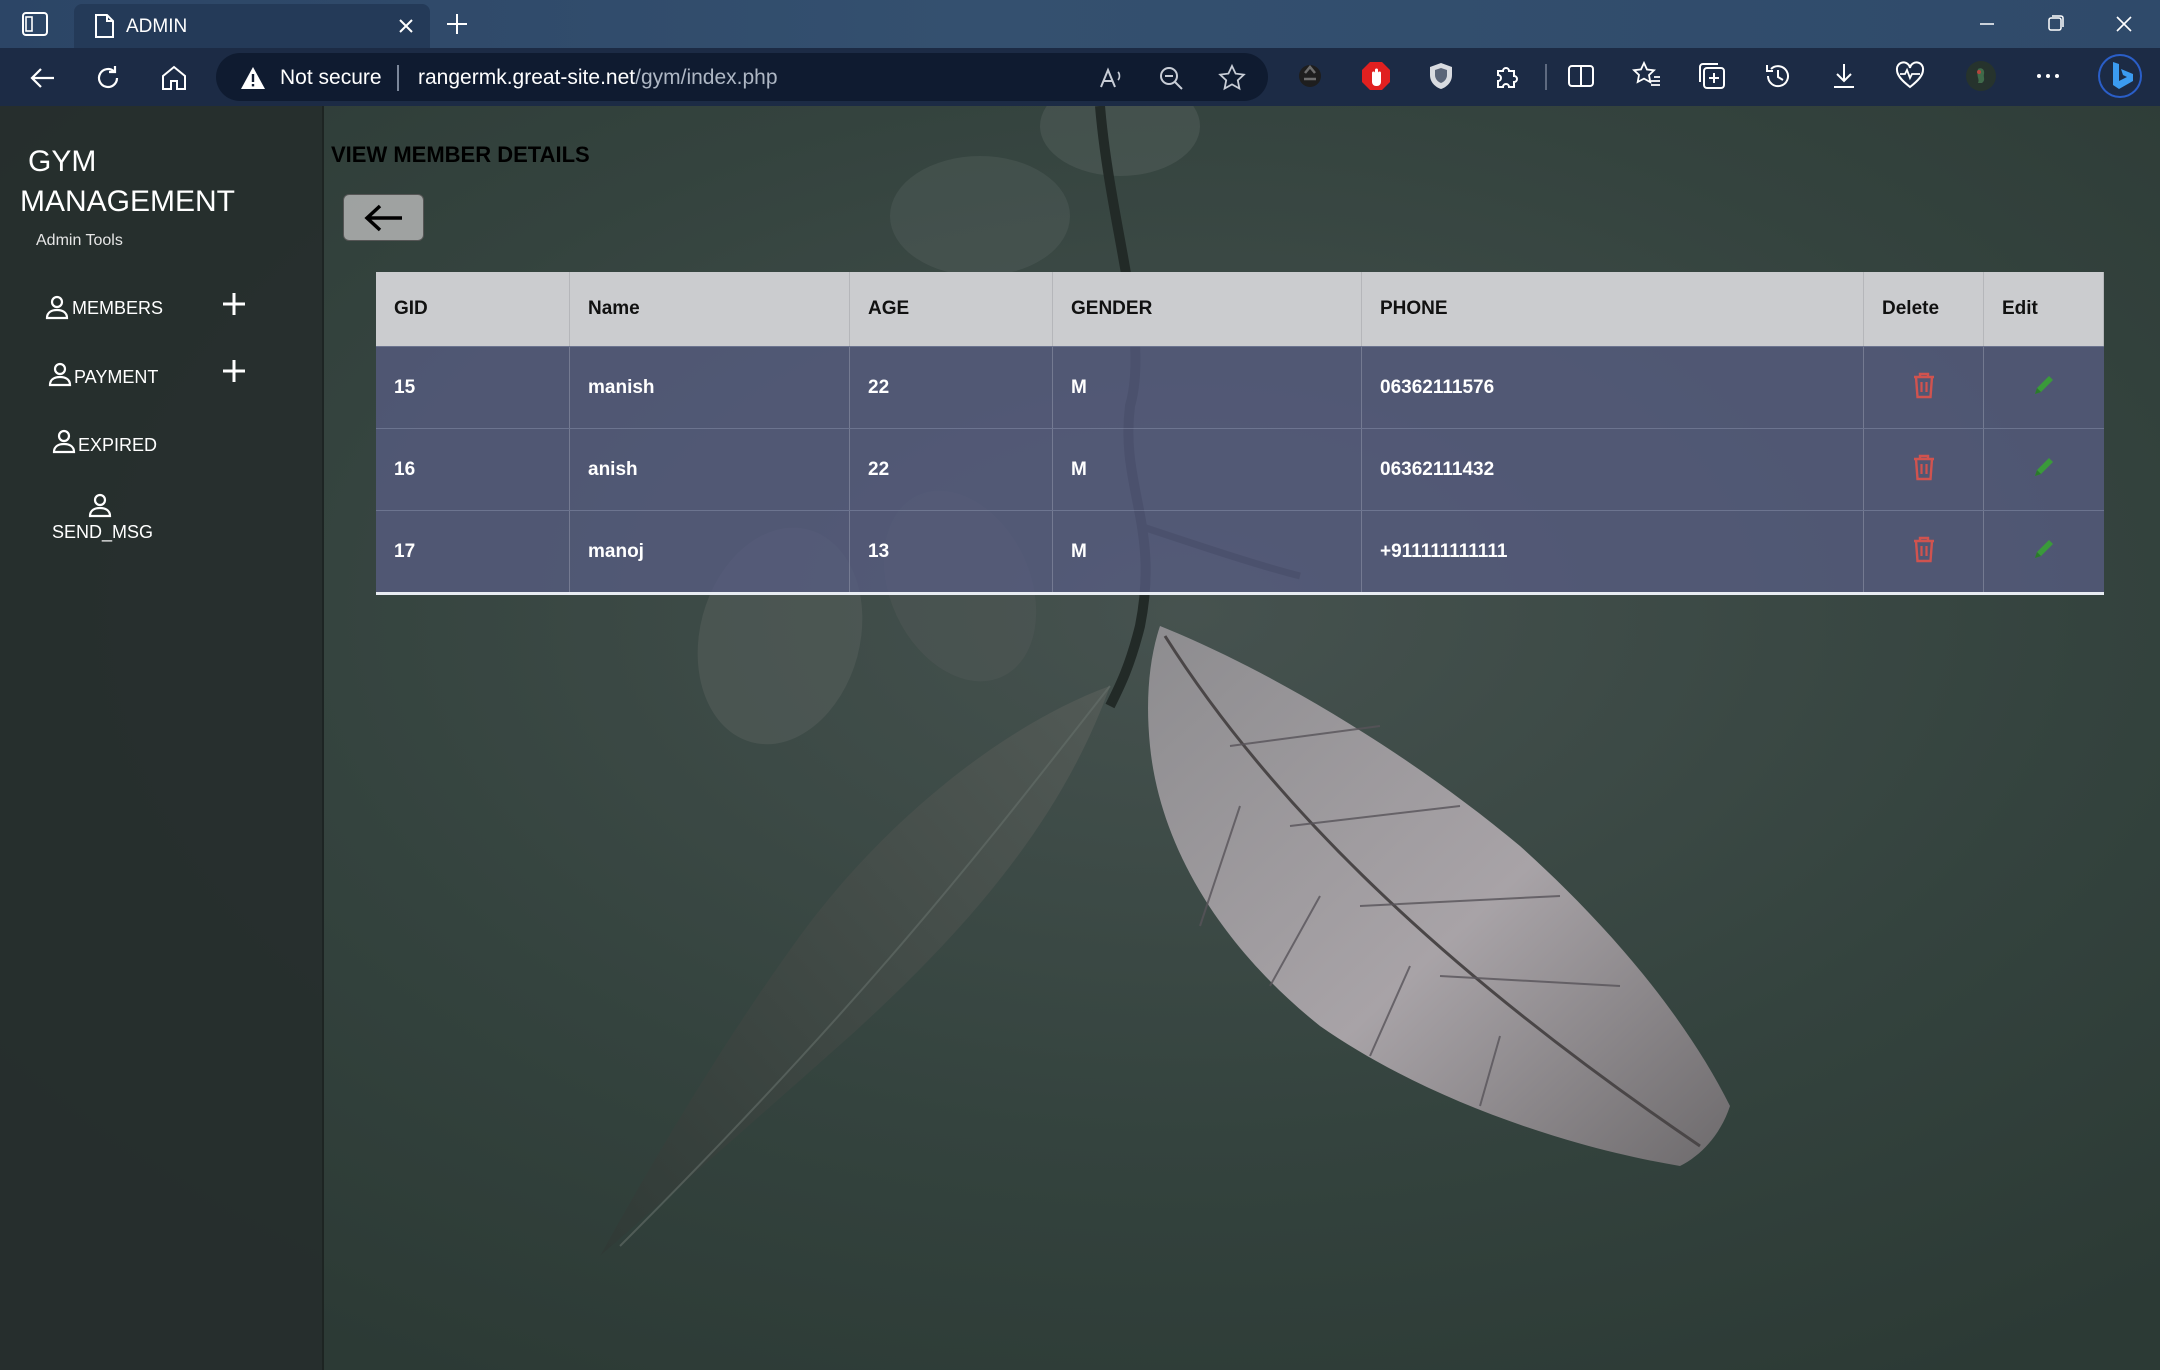 This screenshot has width=2160, height=1370. I want to click on page-title: VIEW MEMBER DETAILS, so click(460, 154).